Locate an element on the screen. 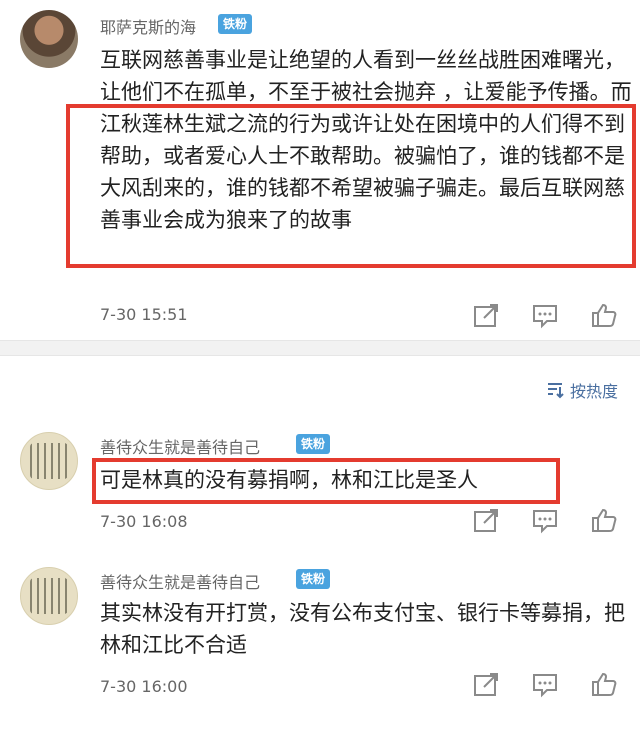  comment-time: 7-30 16:00 is located at coordinates (144, 686).